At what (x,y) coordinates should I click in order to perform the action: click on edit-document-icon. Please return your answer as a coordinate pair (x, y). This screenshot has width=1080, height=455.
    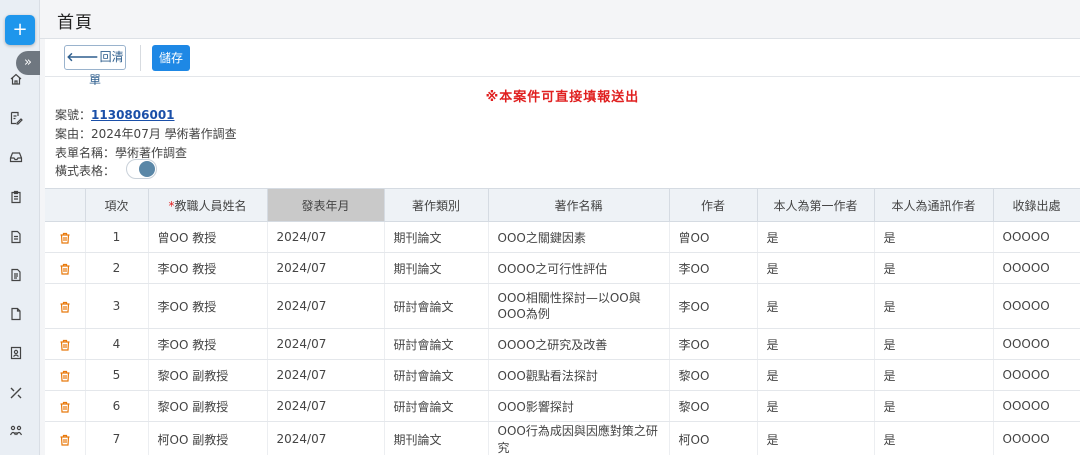
    Looking at the image, I should click on (16, 118).